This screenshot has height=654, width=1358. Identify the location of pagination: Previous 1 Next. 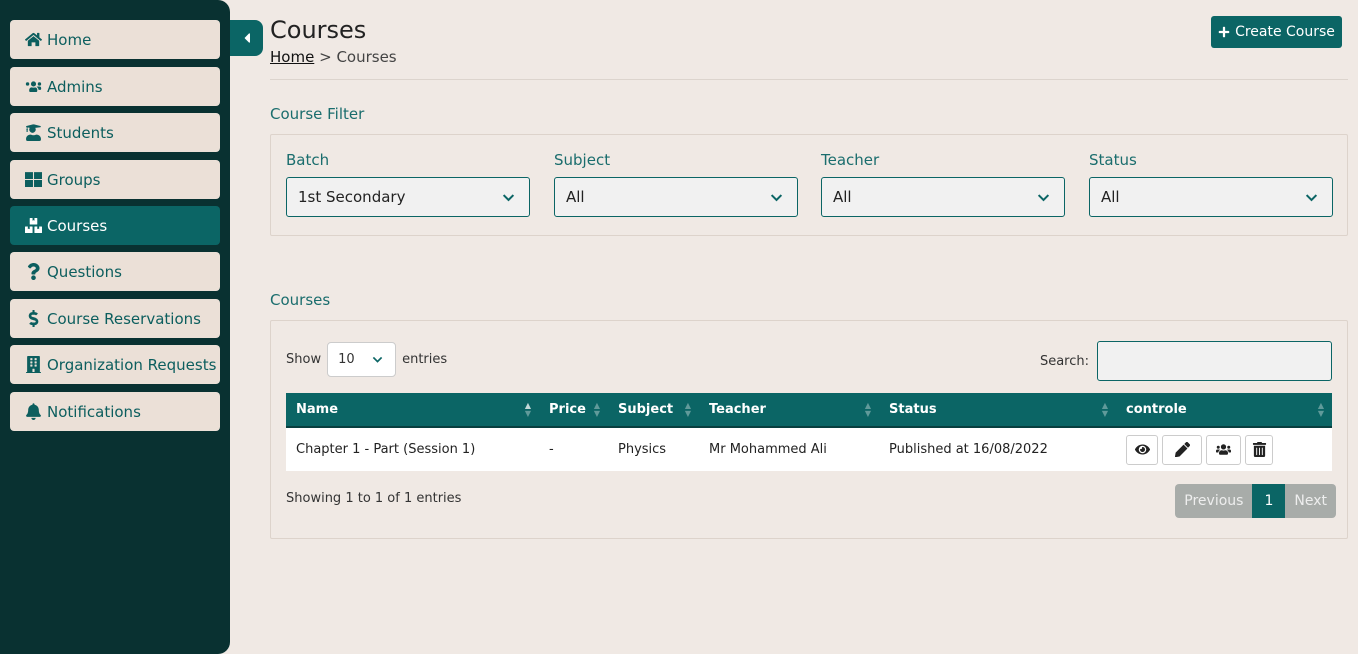
(1255, 501).